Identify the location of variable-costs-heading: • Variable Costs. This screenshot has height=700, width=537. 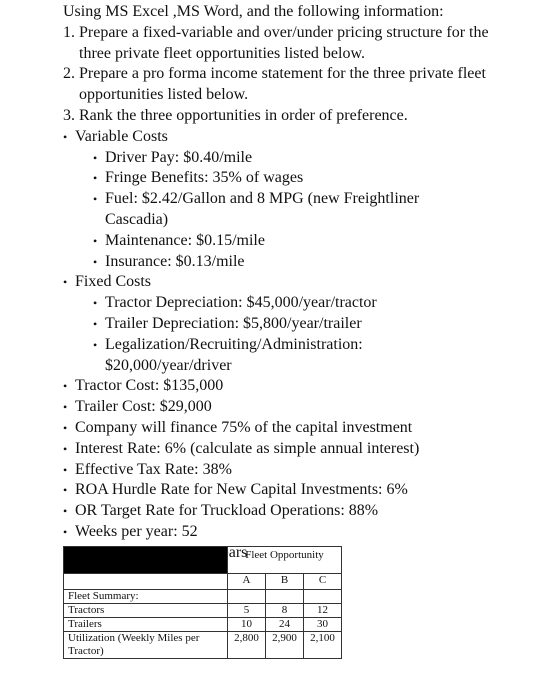
(298, 137).